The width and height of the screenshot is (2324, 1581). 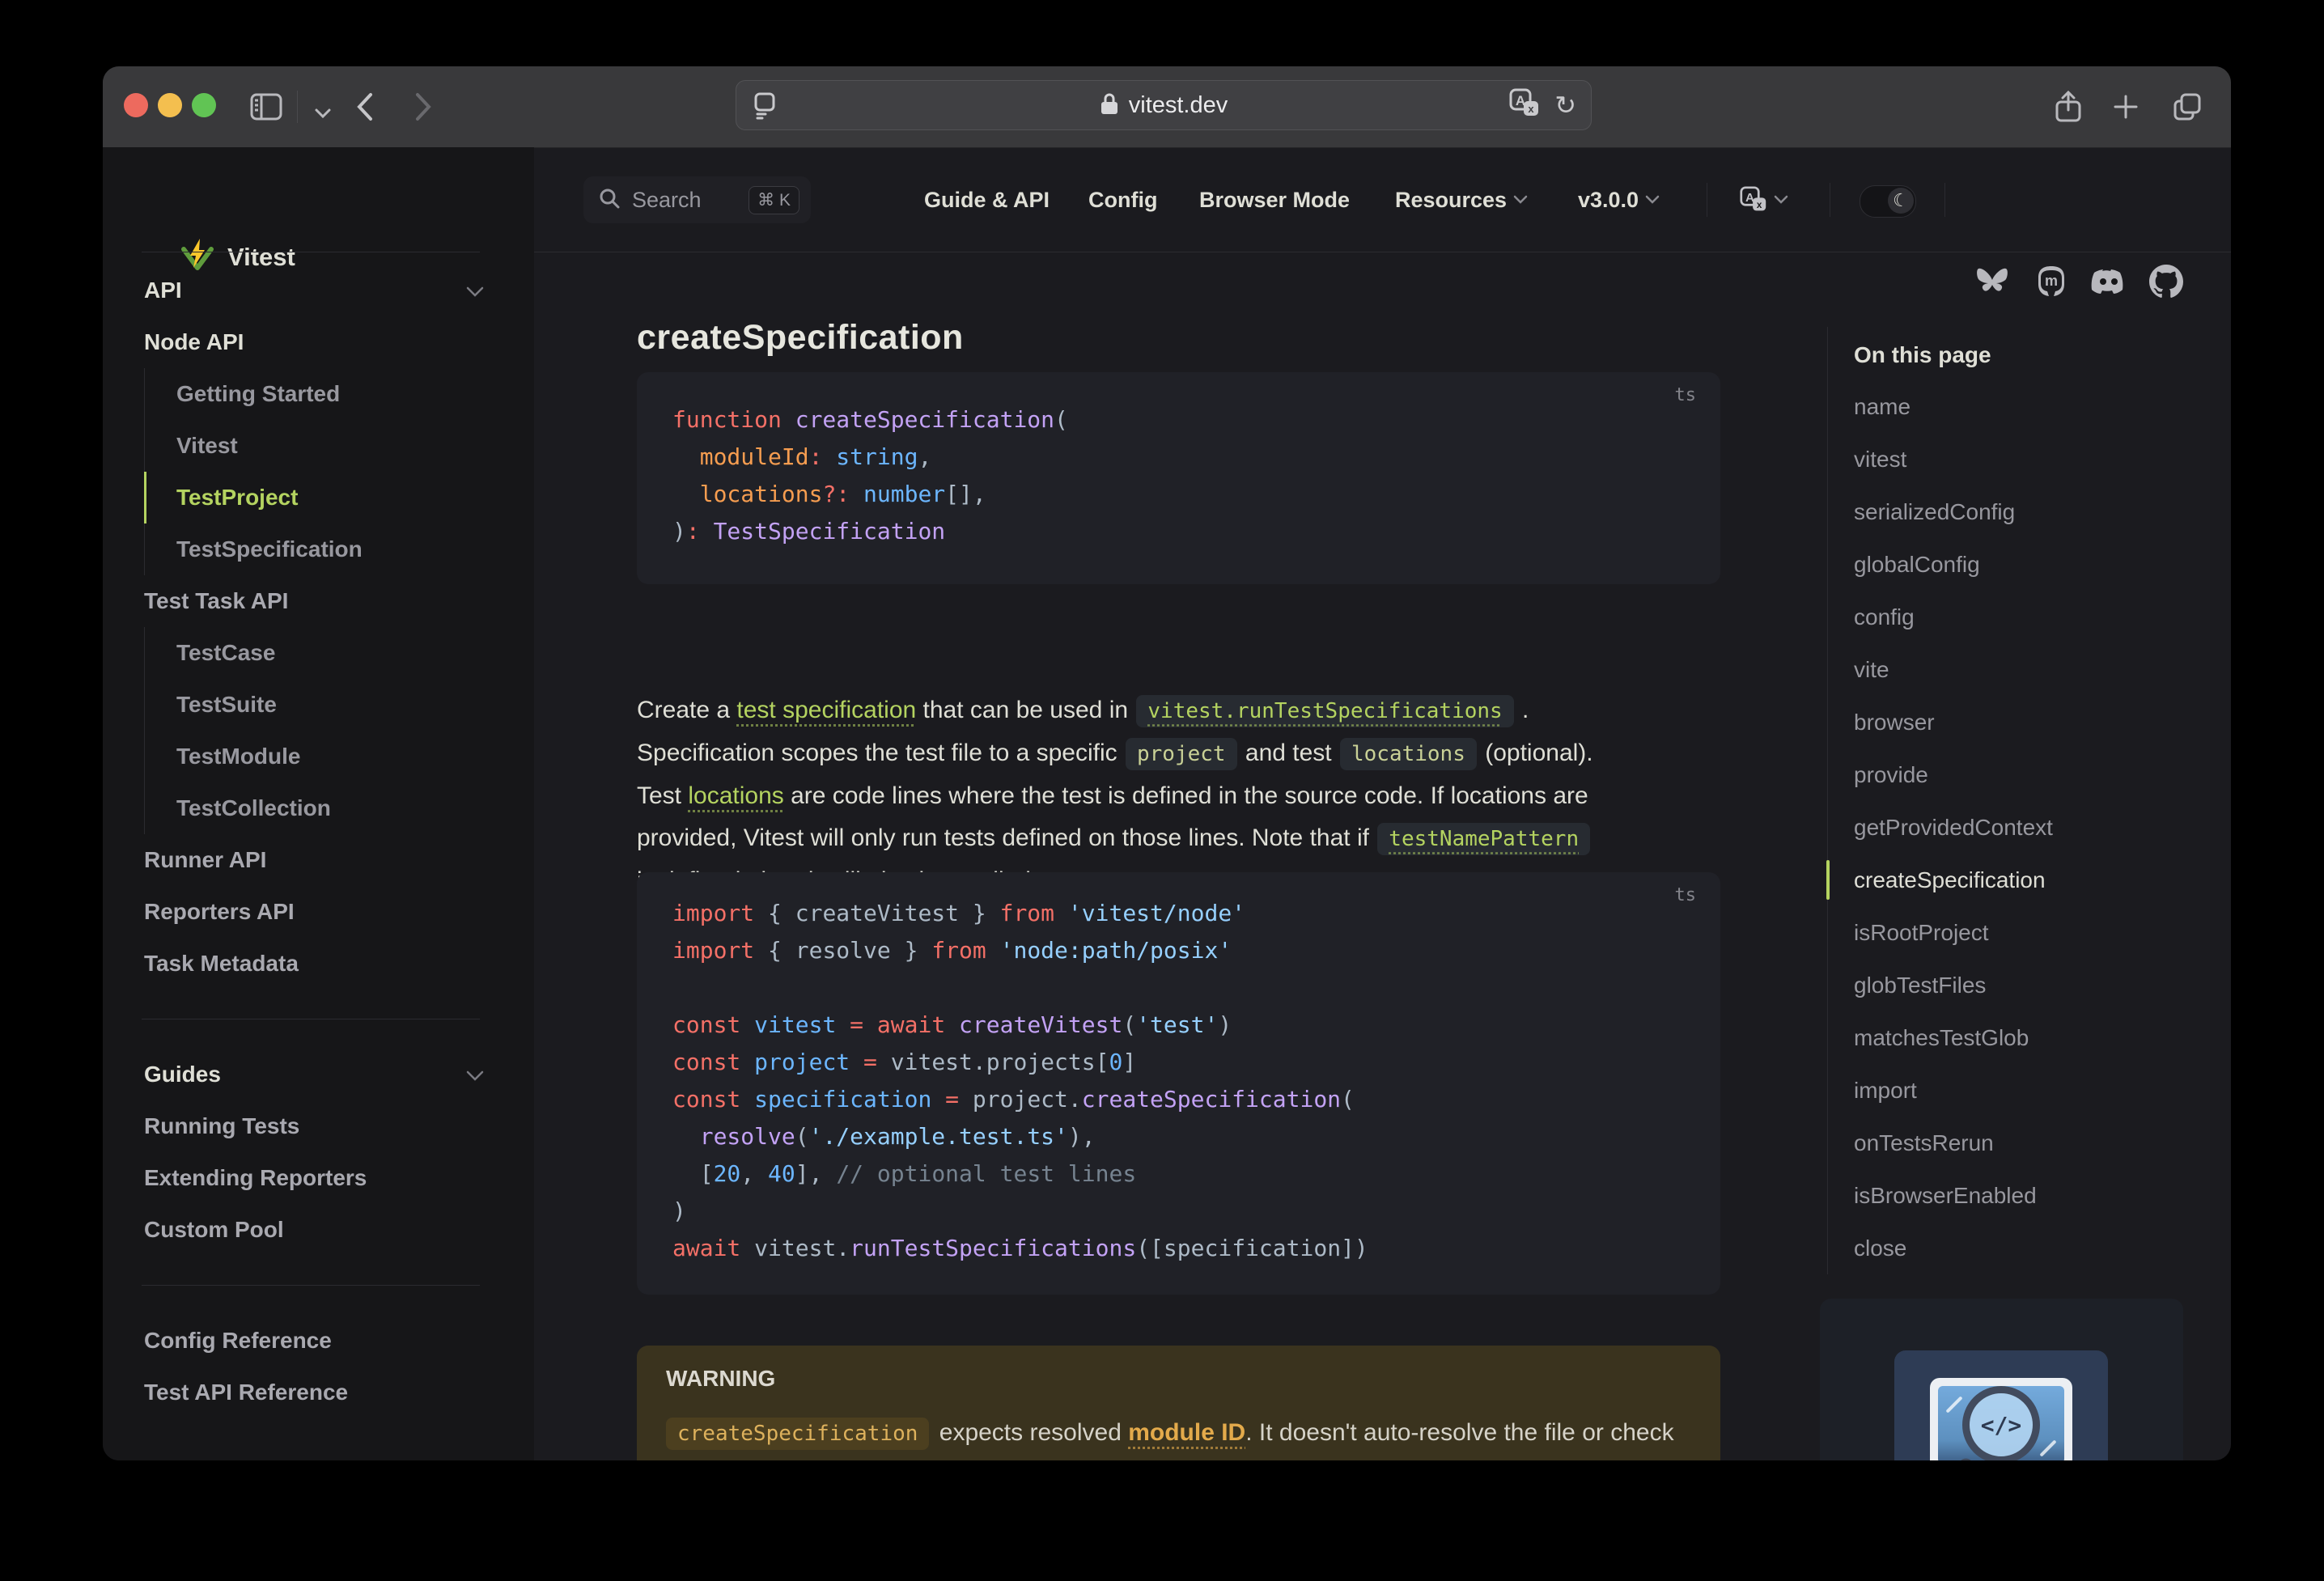 I want to click on nav-link-browser-mode: Browser Mode, so click(x=1275, y=199).